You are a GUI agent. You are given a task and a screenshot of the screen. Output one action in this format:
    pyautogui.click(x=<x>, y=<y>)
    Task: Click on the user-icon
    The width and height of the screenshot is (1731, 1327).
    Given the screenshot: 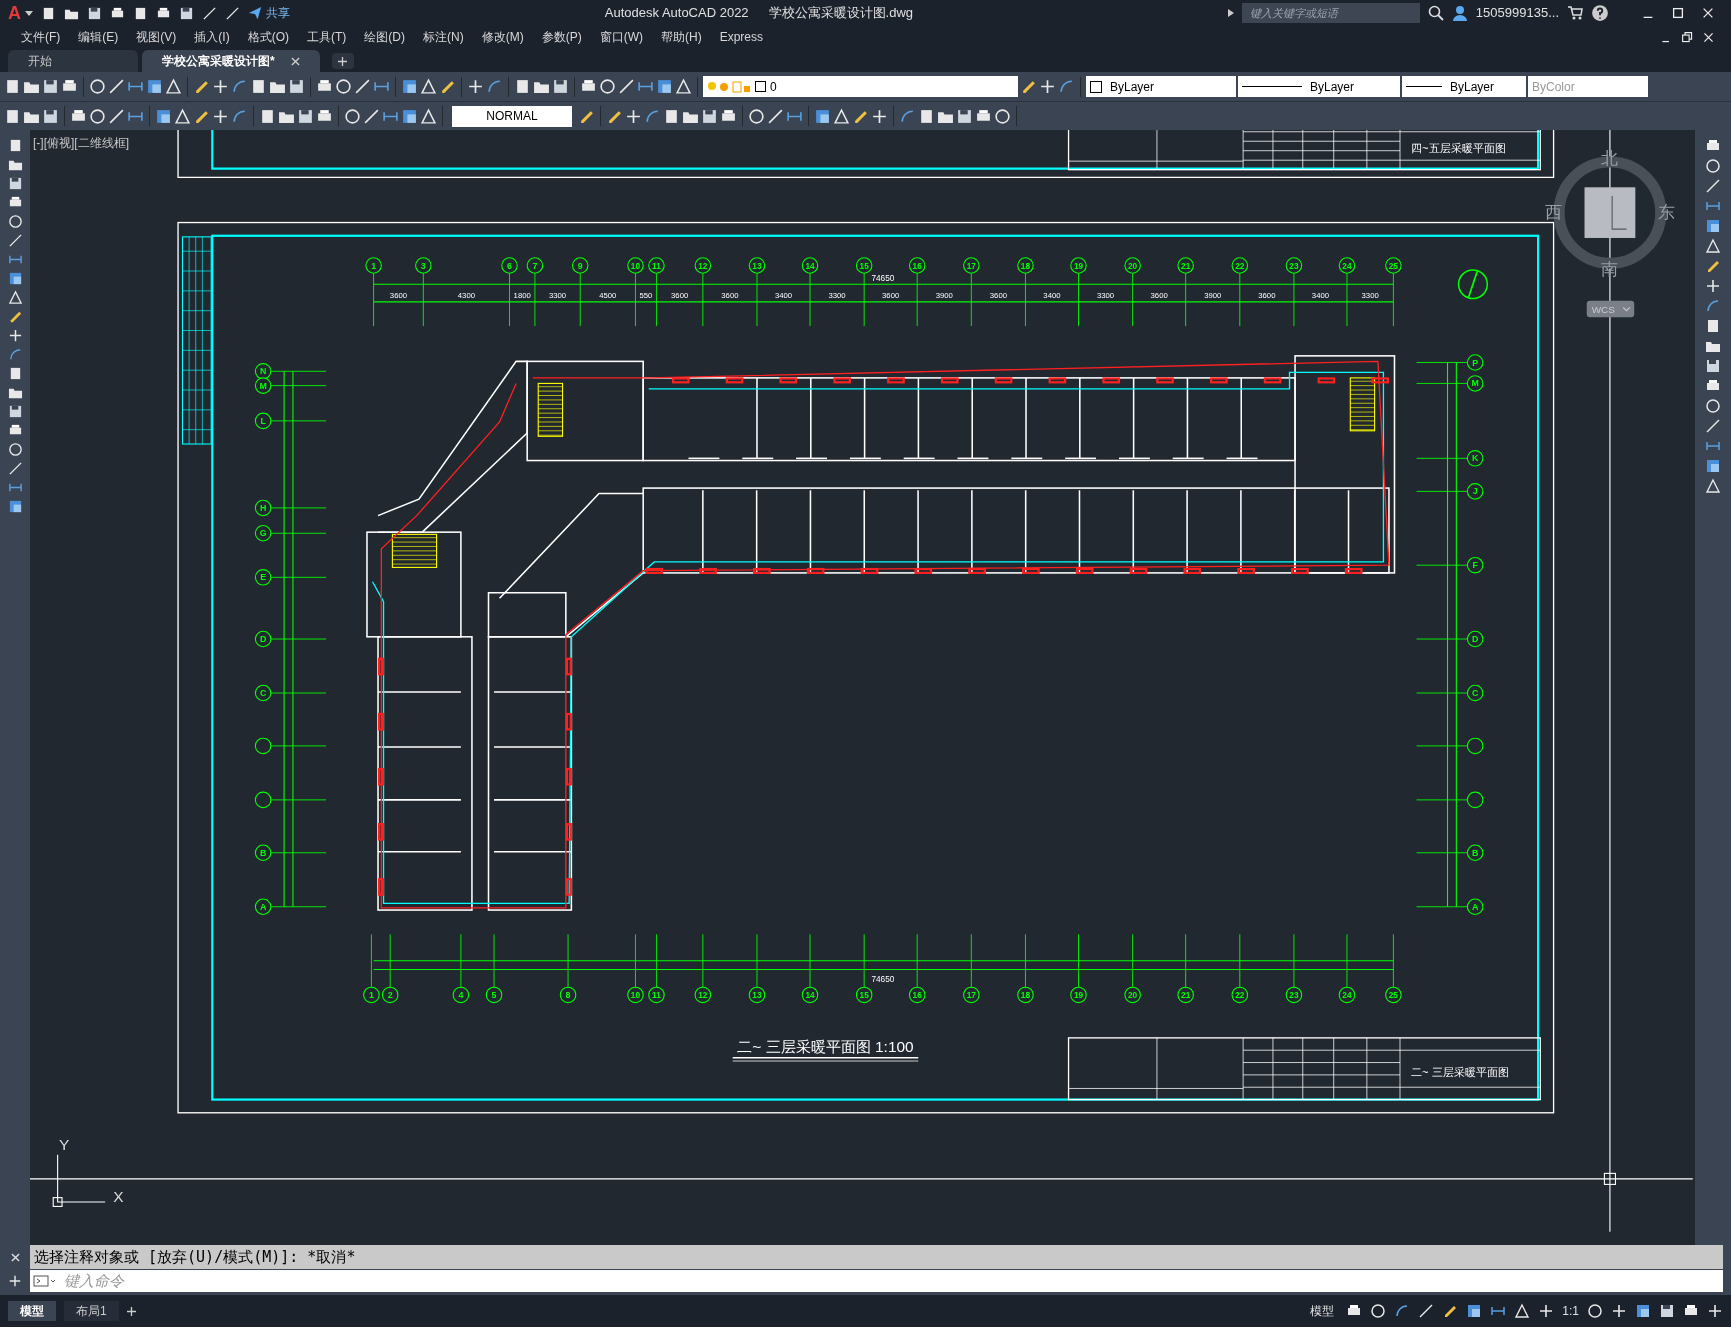 What is the action you would take?
    pyautogui.click(x=1459, y=13)
    